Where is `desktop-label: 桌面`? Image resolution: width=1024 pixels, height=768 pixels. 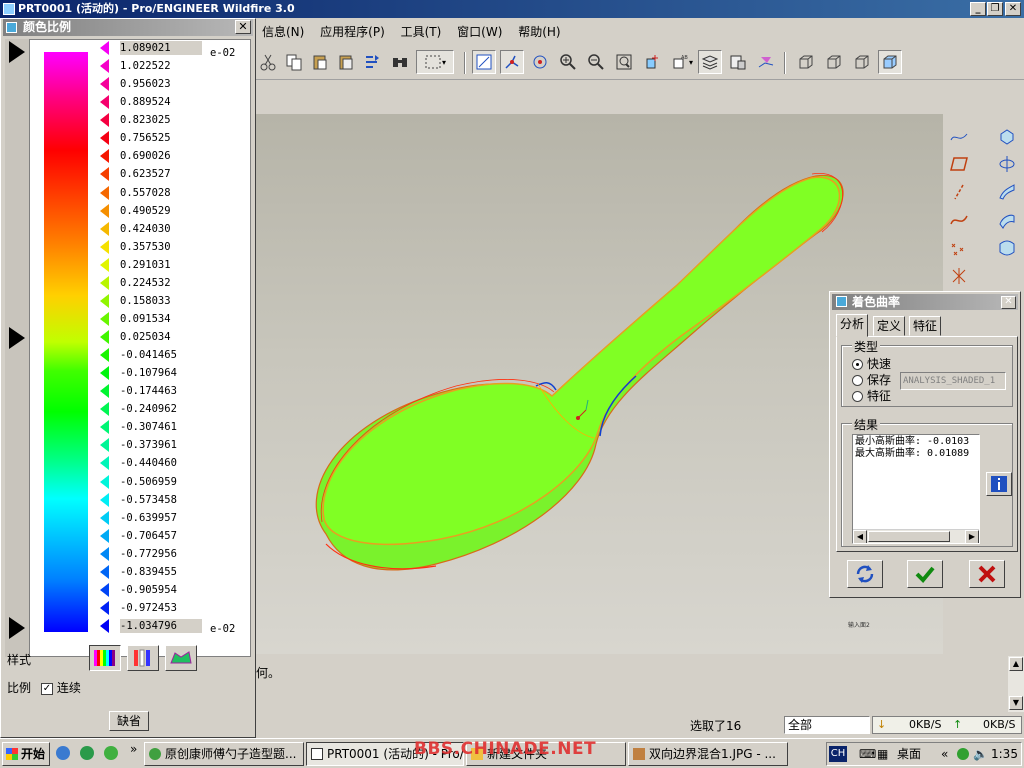 desktop-label: 桌面 is located at coordinates (909, 754).